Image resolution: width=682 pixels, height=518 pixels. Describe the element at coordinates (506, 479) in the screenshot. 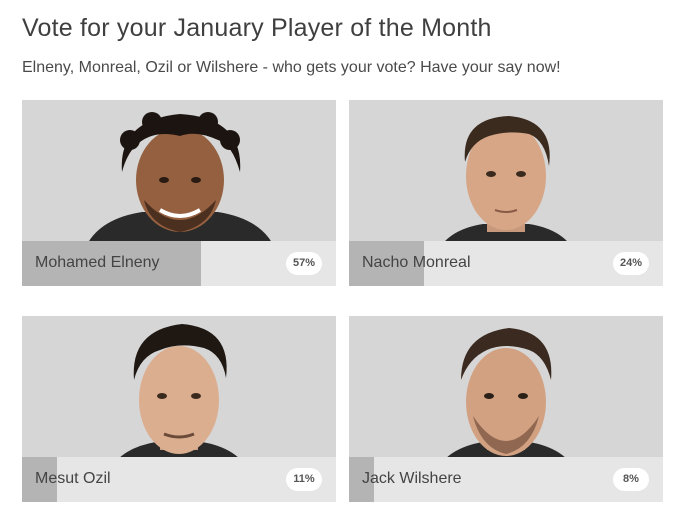

I see `vote-result-bar: Jack Wilshere 8%` at that location.